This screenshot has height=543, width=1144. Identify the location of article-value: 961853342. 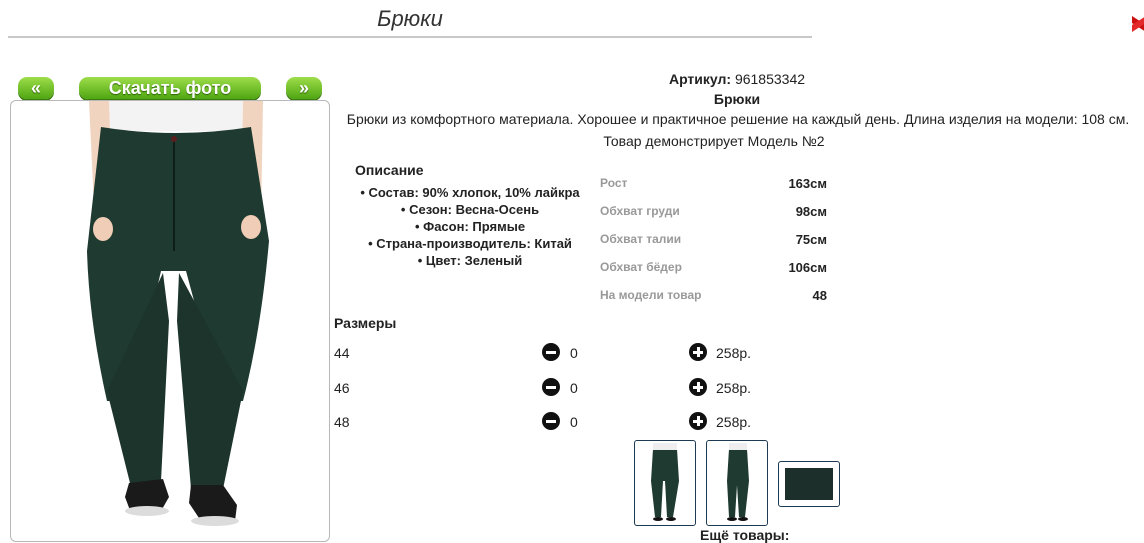
(770, 79).